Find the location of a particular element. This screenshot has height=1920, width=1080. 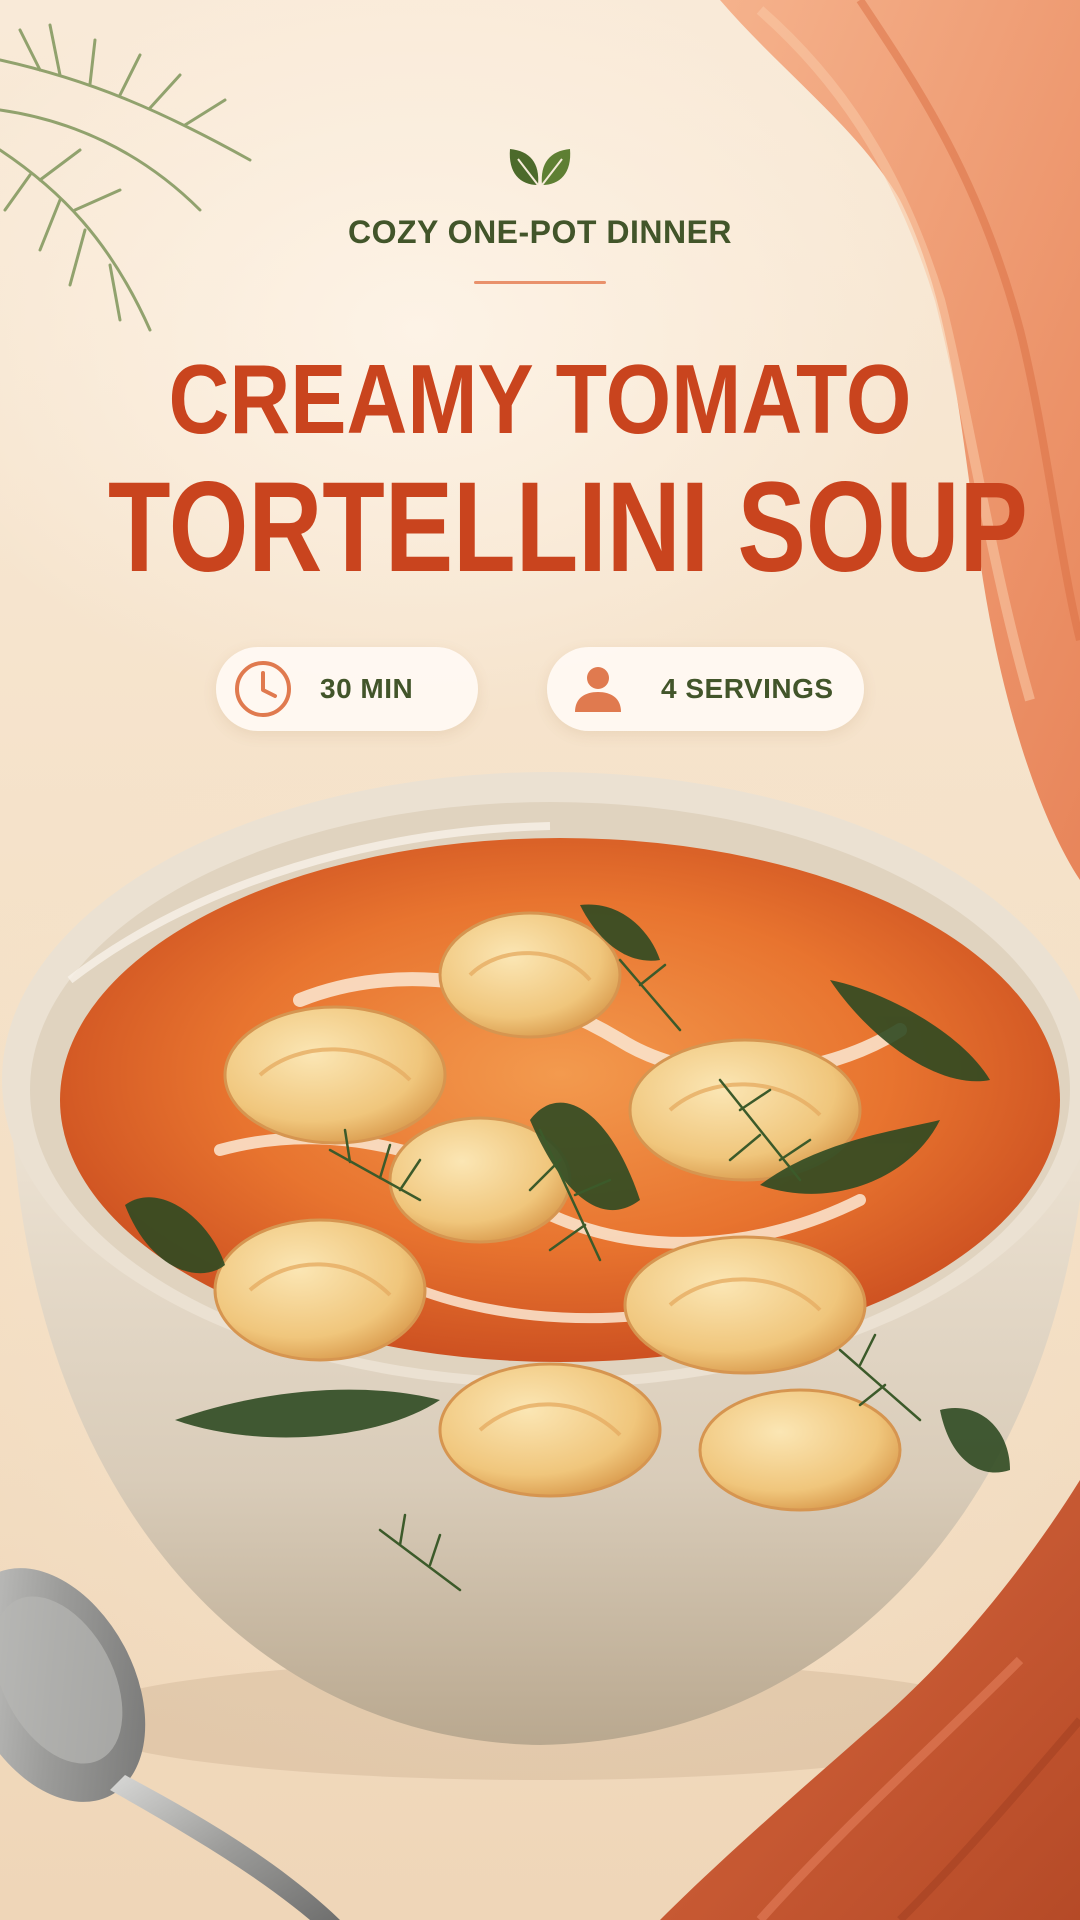

clock-icon is located at coordinates (263, 689).